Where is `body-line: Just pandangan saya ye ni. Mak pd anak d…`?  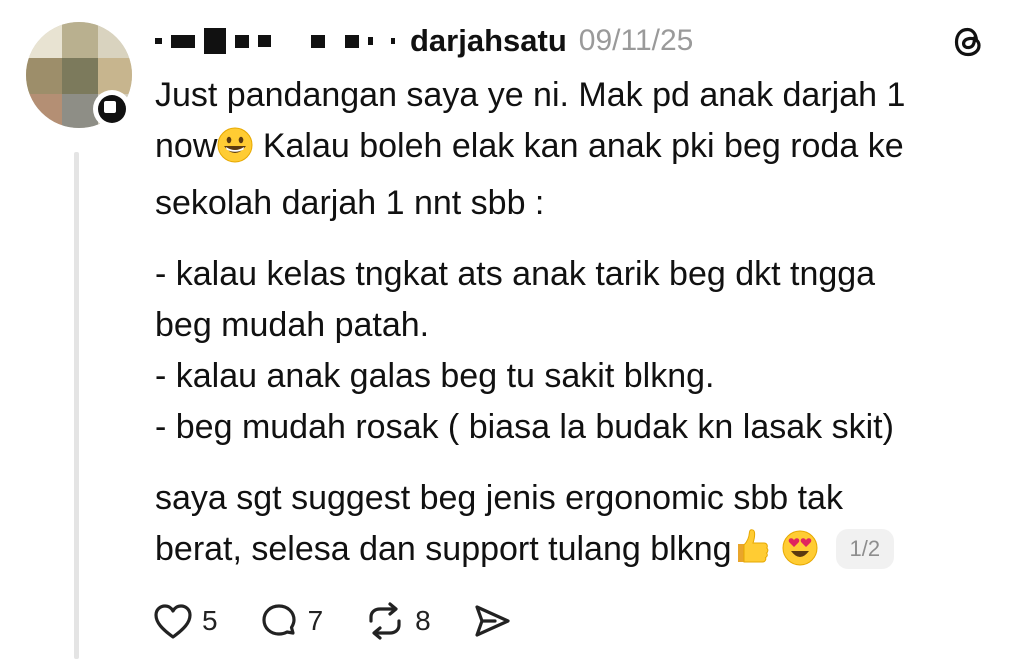 body-line: Just pandangan saya ye ni. Mak pd anak d… is located at coordinates (530, 95).